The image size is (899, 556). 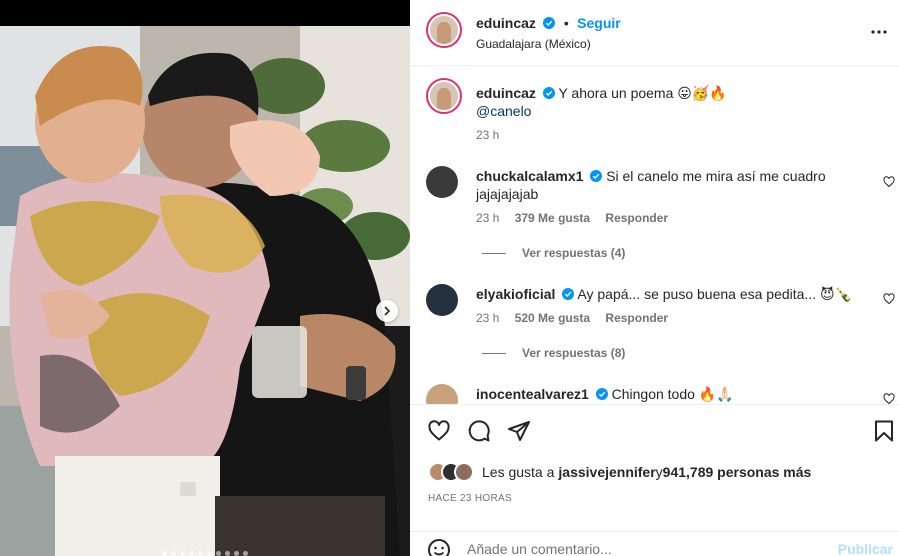 I want to click on caption-username: eduincaz, so click(x=506, y=93).